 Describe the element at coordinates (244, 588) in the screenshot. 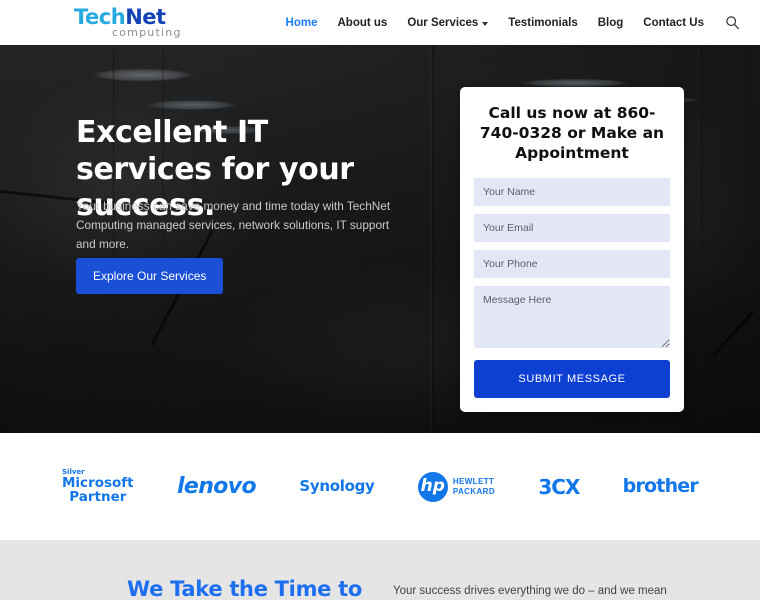

I see `about-heading: We Take the Time to` at that location.